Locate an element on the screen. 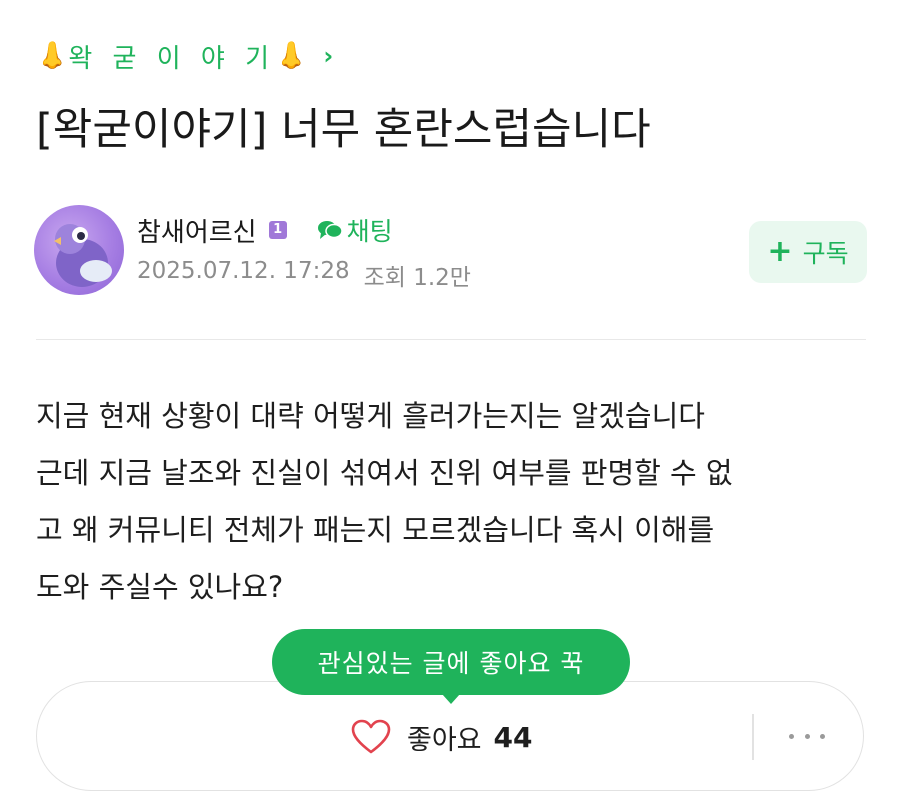 The width and height of the screenshot is (900, 807). heart-outline-icon is located at coordinates (371, 736).